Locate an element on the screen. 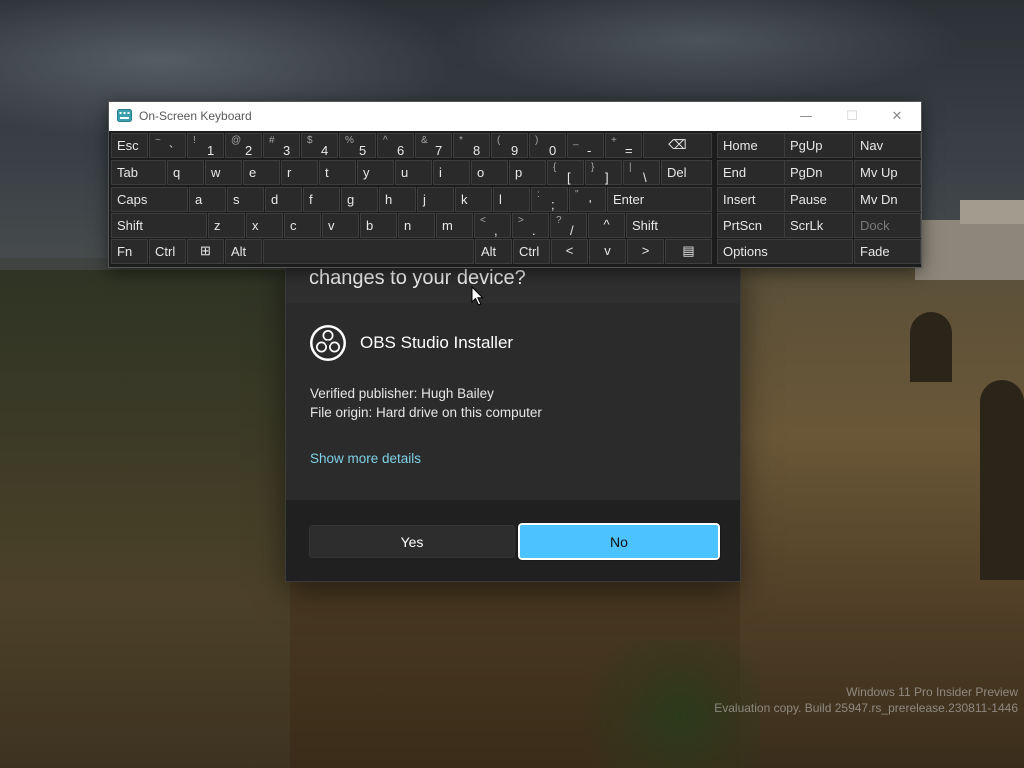 This screenshot has width=1024, height=768. key-w: w is located at coordinates (223, 172).